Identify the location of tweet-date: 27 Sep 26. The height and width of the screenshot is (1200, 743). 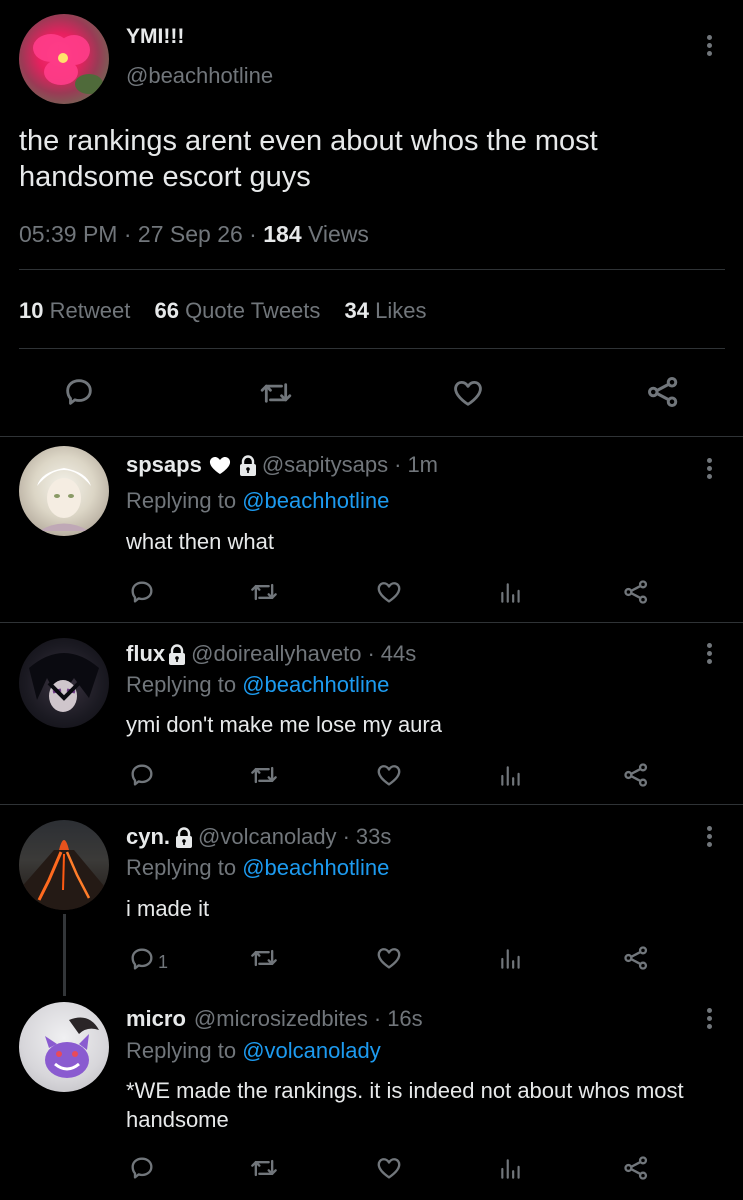
(190, 234).